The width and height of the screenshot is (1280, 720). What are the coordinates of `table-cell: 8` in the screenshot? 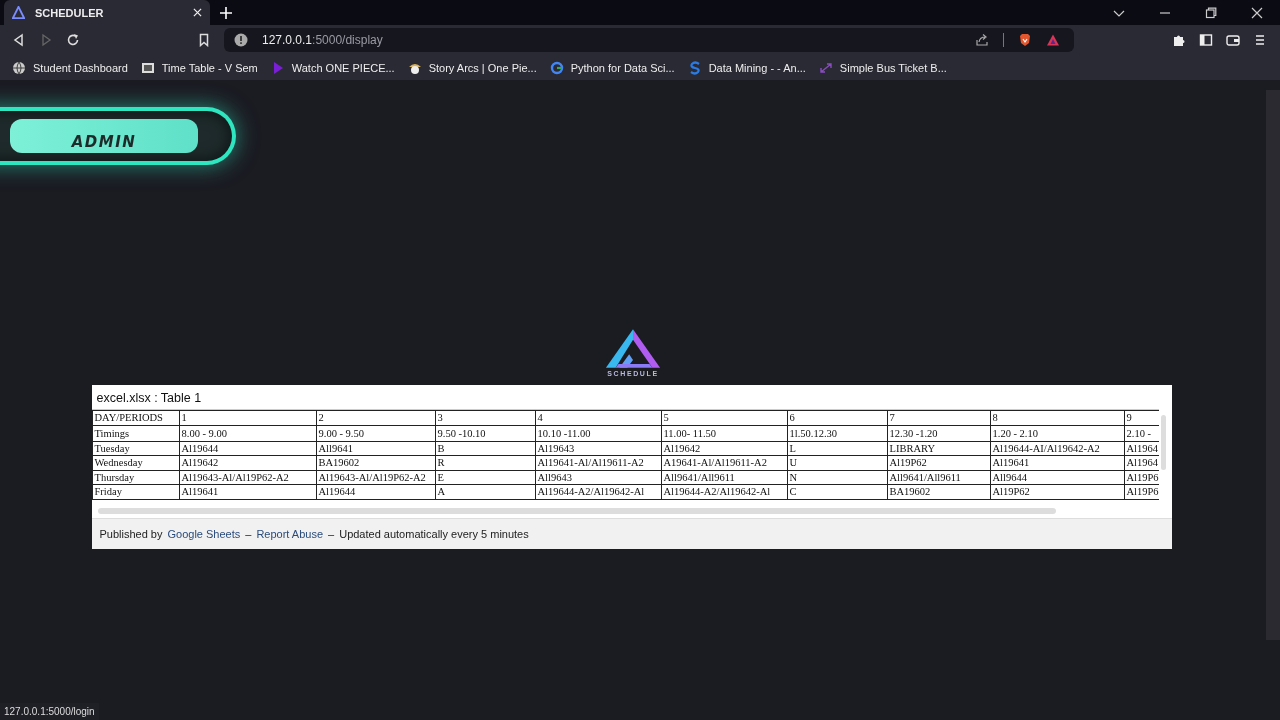 It's located at (1057, 417).